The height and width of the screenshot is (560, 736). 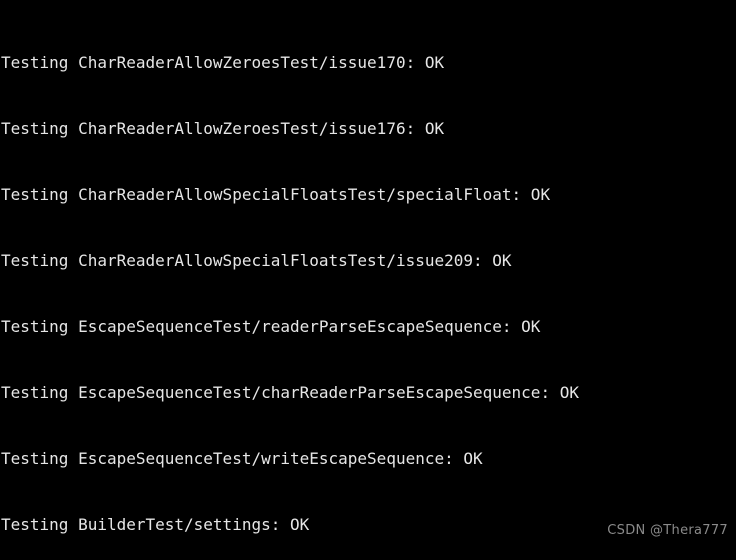 What do you see at coordinates (667, 530) in the screenshot?
I see `csdn-watermark: CSDN @Thera777` at bounding box center [667, 530].